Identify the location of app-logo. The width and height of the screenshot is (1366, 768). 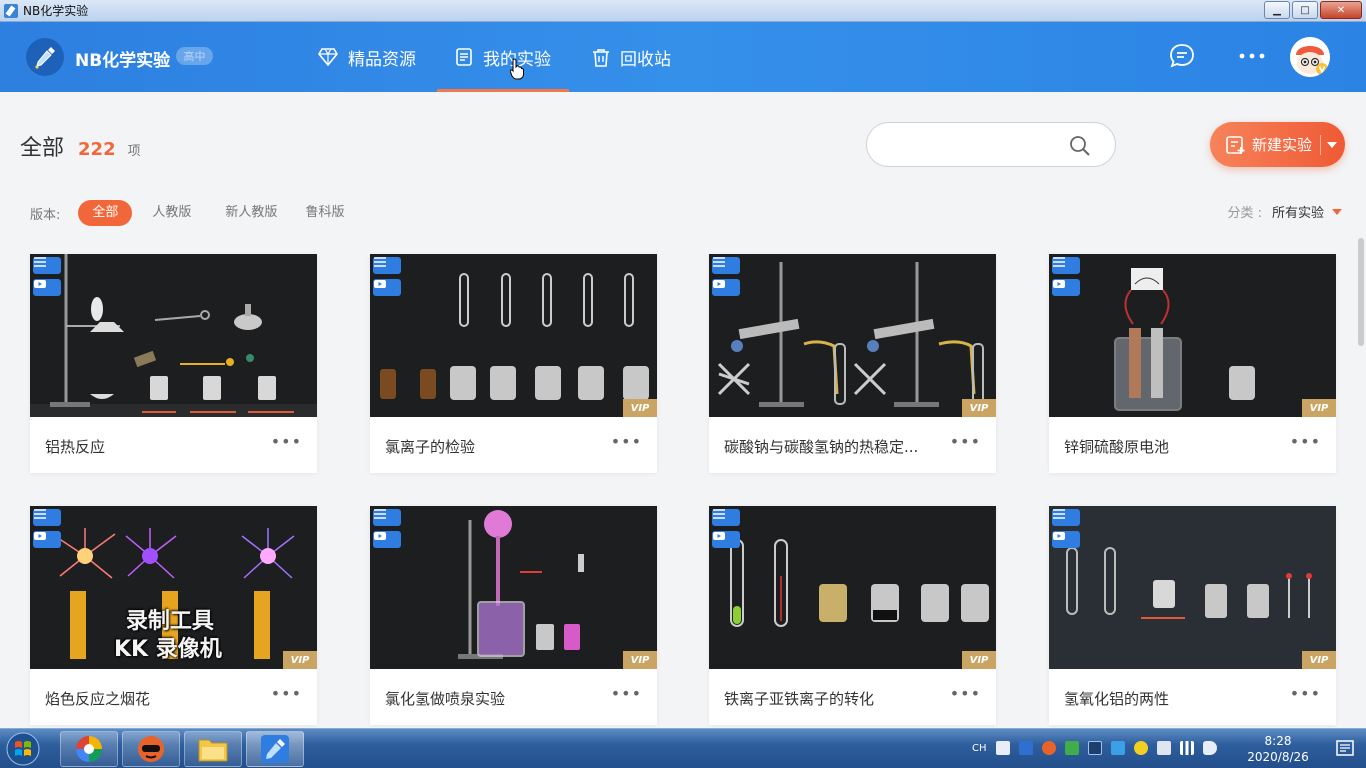
(45, 57).